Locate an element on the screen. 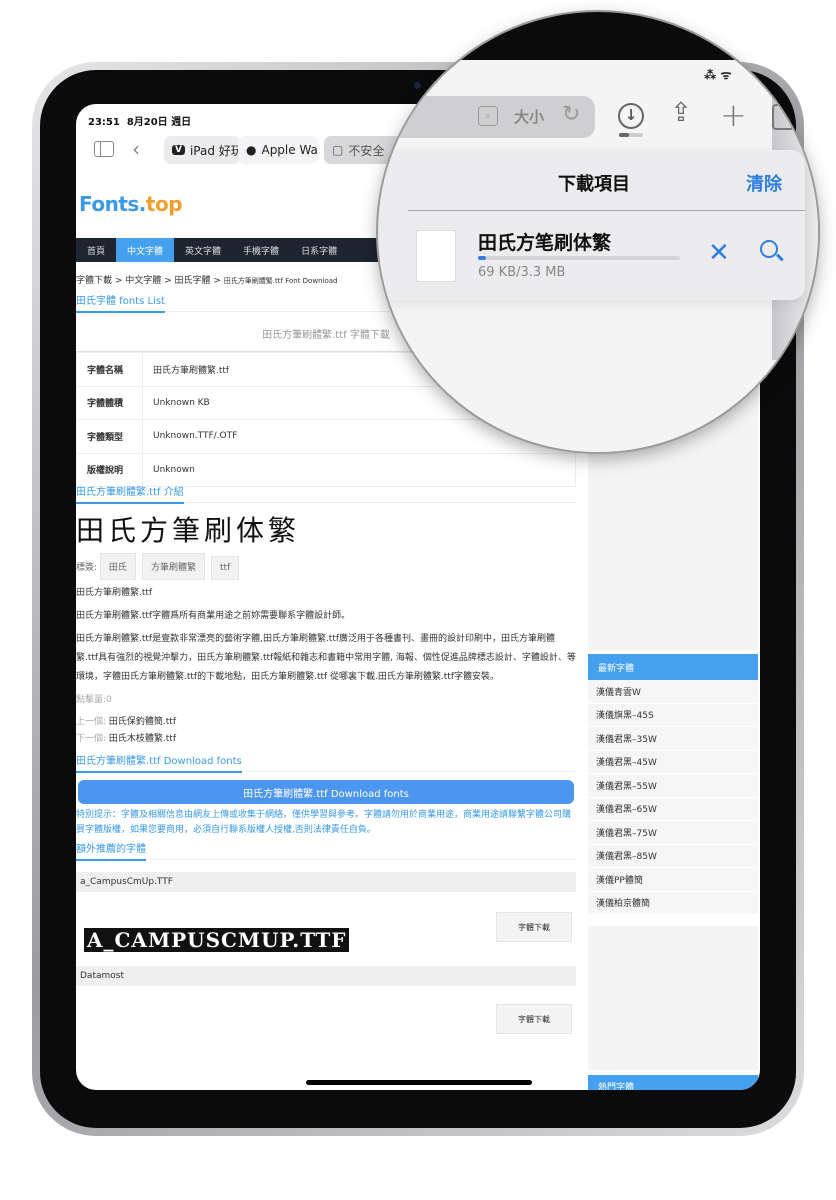 This screenshot has width=836, height=1200. click-count: 點擊量:0 is located at coordinates (94, 700).